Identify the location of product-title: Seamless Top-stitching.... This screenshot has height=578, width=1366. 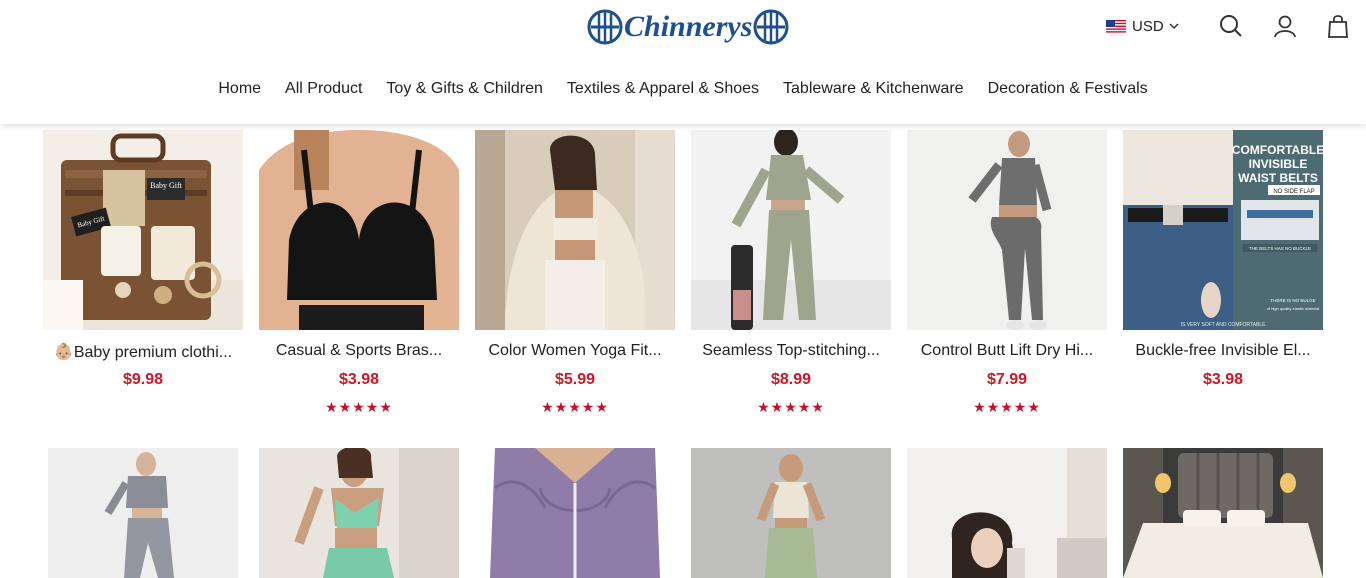
(791, 351).